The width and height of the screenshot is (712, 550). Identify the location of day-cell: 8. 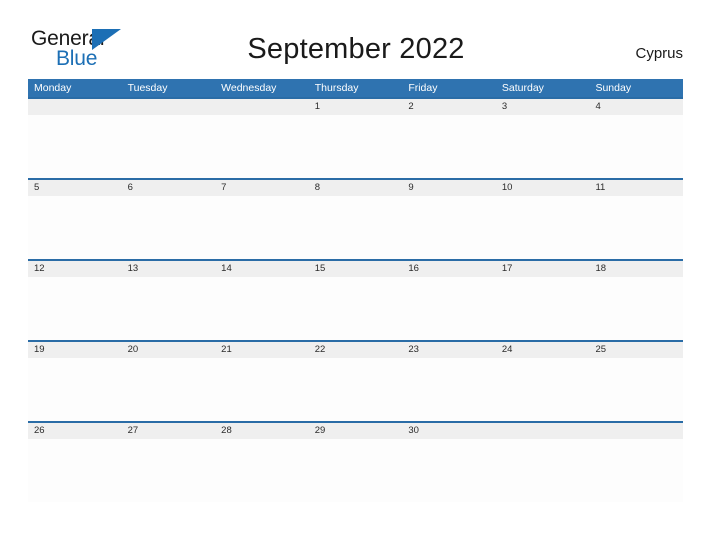
(356, 188).